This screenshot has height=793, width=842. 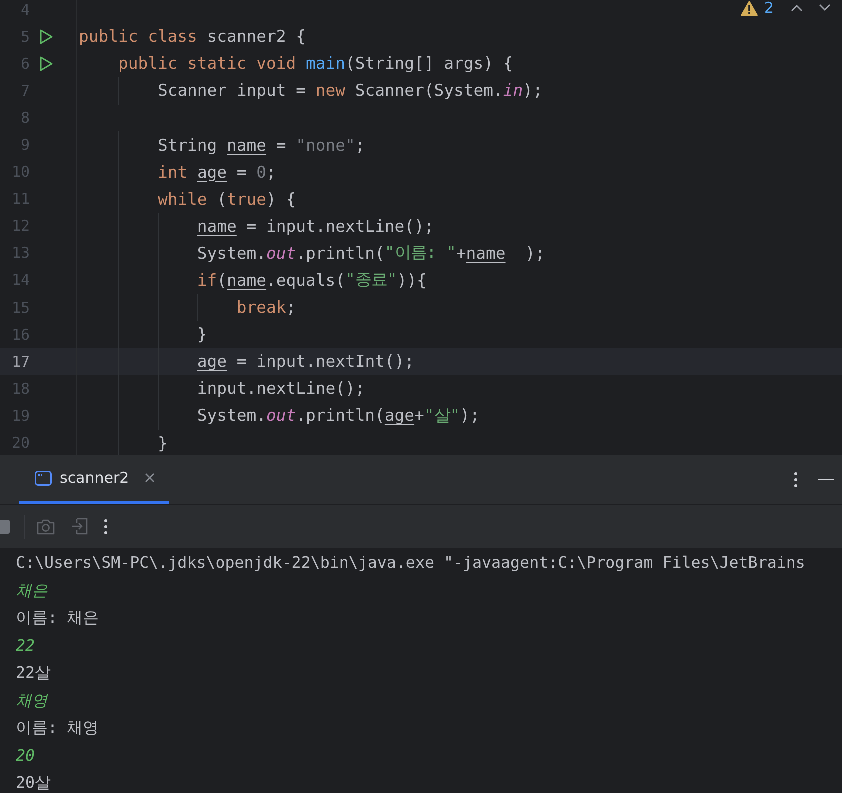 What do you see at coordinates (58, 728) in the screenshot?
I see `console-output-text: 이름: 채영` at bounding box center [58, 728].